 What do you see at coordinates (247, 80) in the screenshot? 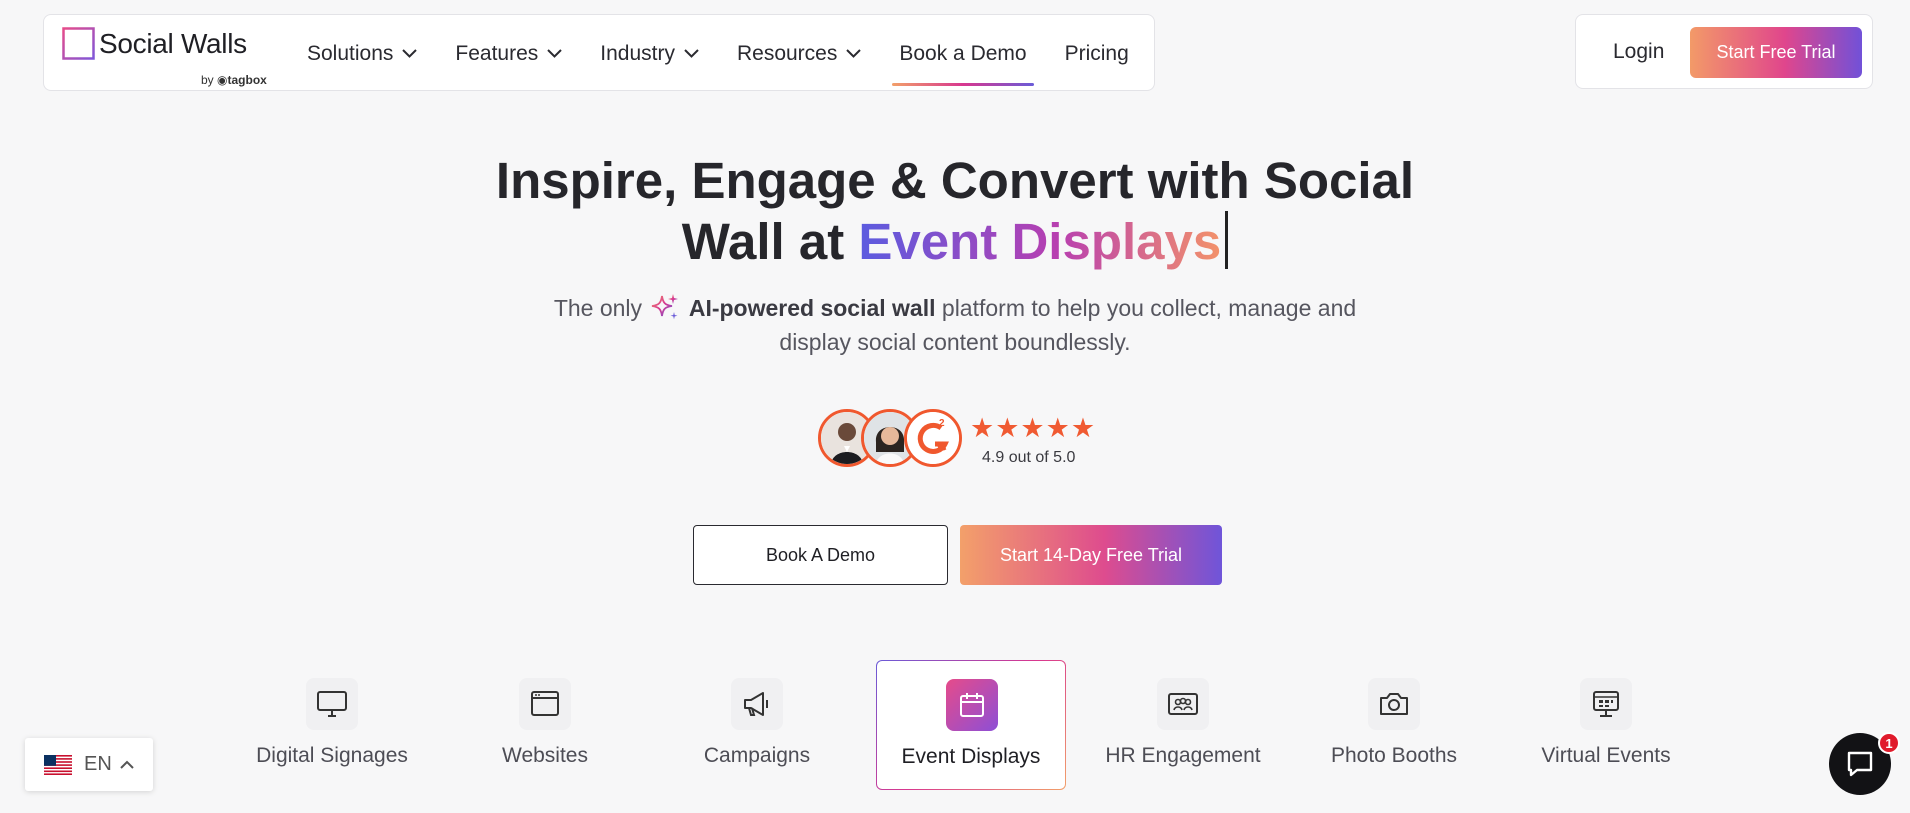
I see `byline-brand: tagbox` at bounding box center [247, 80].